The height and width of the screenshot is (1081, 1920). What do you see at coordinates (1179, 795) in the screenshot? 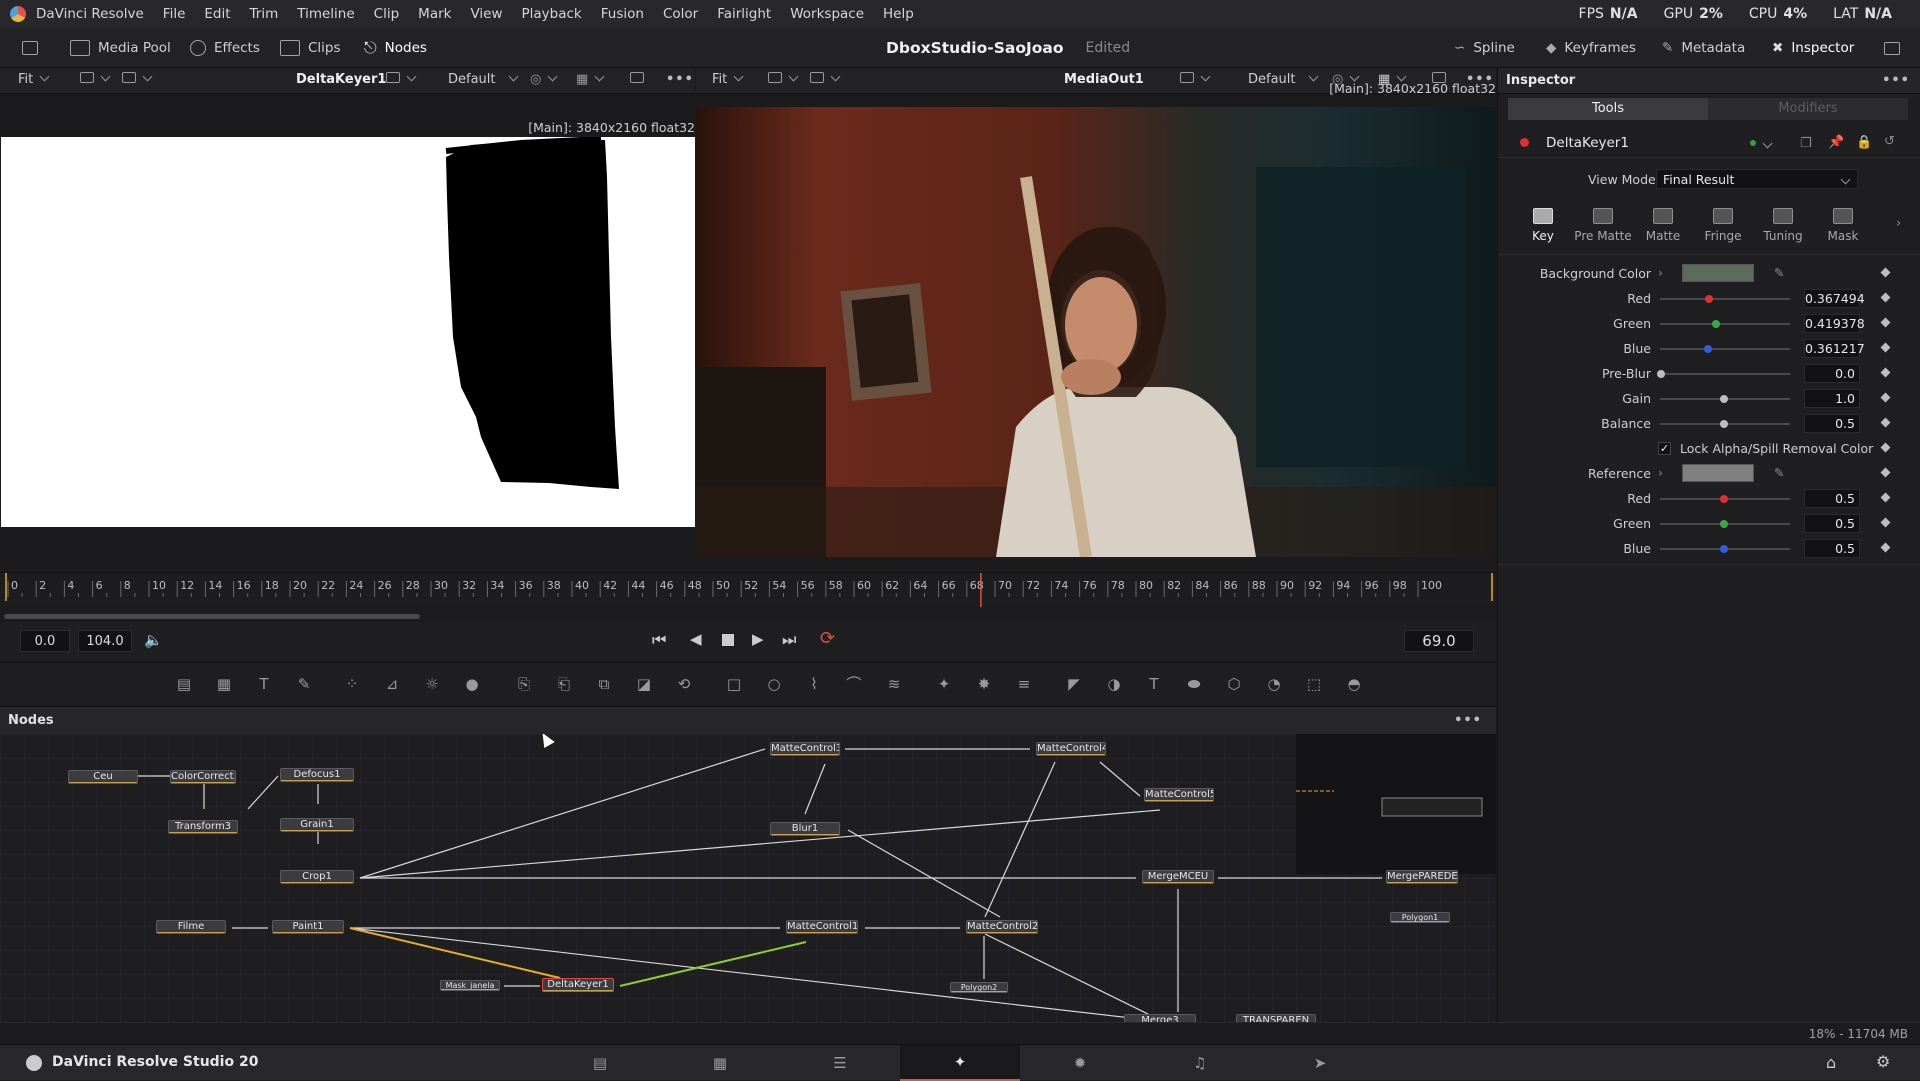
I see `node-mattecontrol5: MatteControl5` at bounding box center [1179, 795].